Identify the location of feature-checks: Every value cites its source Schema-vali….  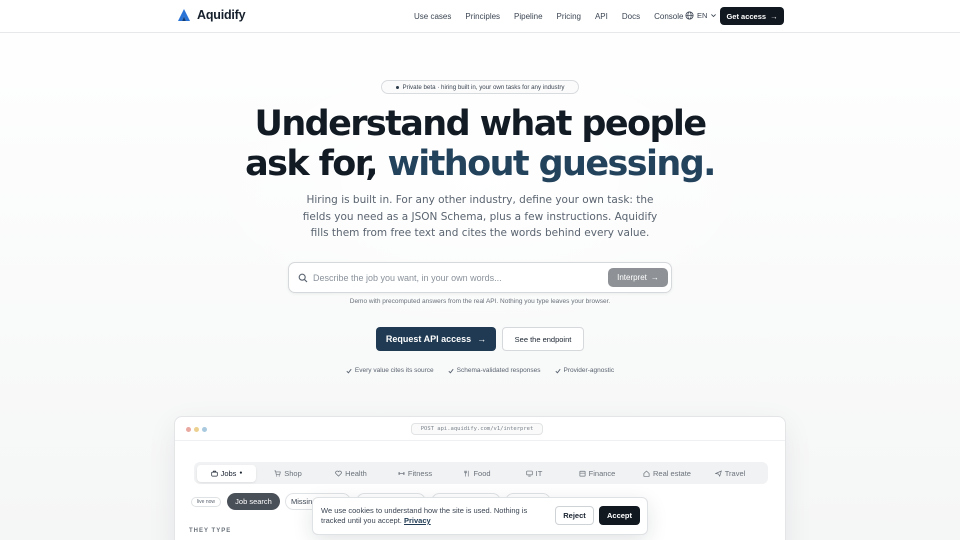
(480, 370).